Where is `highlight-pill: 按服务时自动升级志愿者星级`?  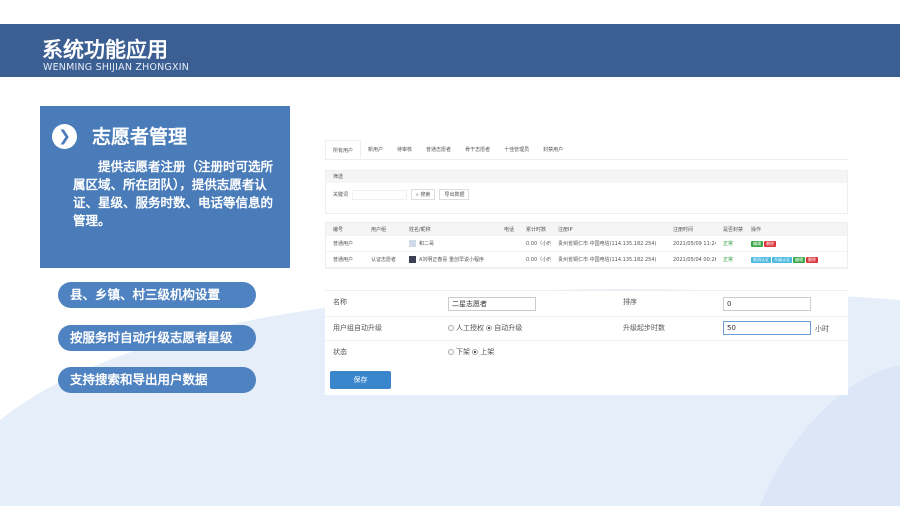
highlight-pill: 按服务时自动升级志愿者星级 is located at coordinates (157, 338).